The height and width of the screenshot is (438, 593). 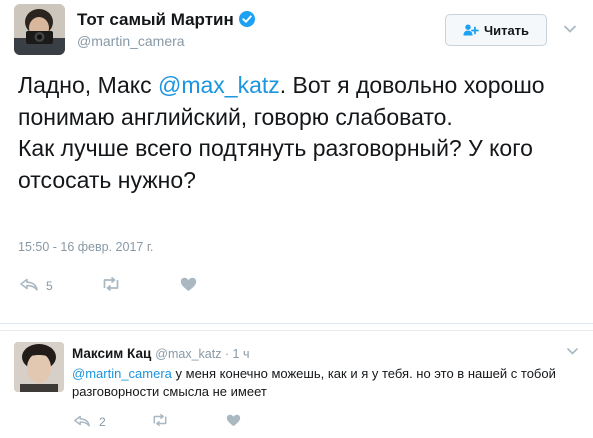 What do you see at coordinates (219, 85) in the screenshot?
I see `mention-link: @max_katz` at bounding box center [219, 85].